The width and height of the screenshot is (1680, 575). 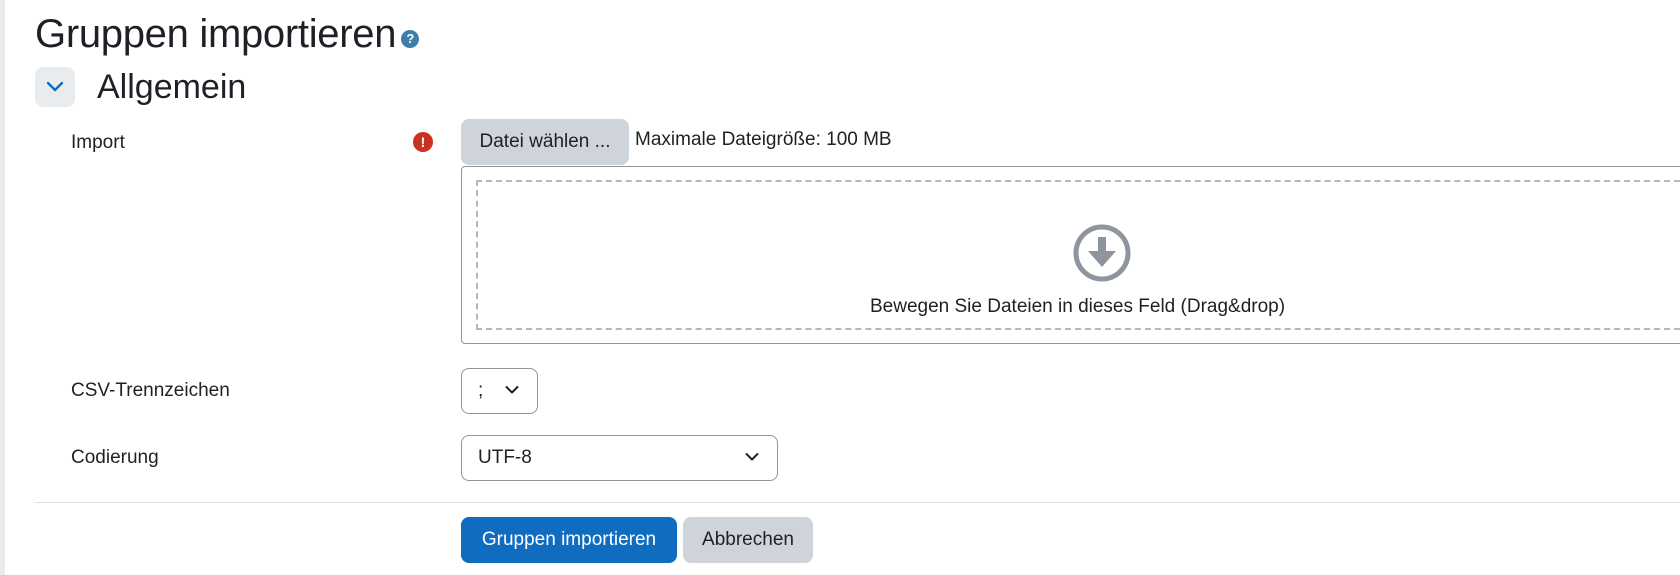 I want to click on csv-delimiter-label: CSV-Trennzeichen, so click(x=150, y=390).